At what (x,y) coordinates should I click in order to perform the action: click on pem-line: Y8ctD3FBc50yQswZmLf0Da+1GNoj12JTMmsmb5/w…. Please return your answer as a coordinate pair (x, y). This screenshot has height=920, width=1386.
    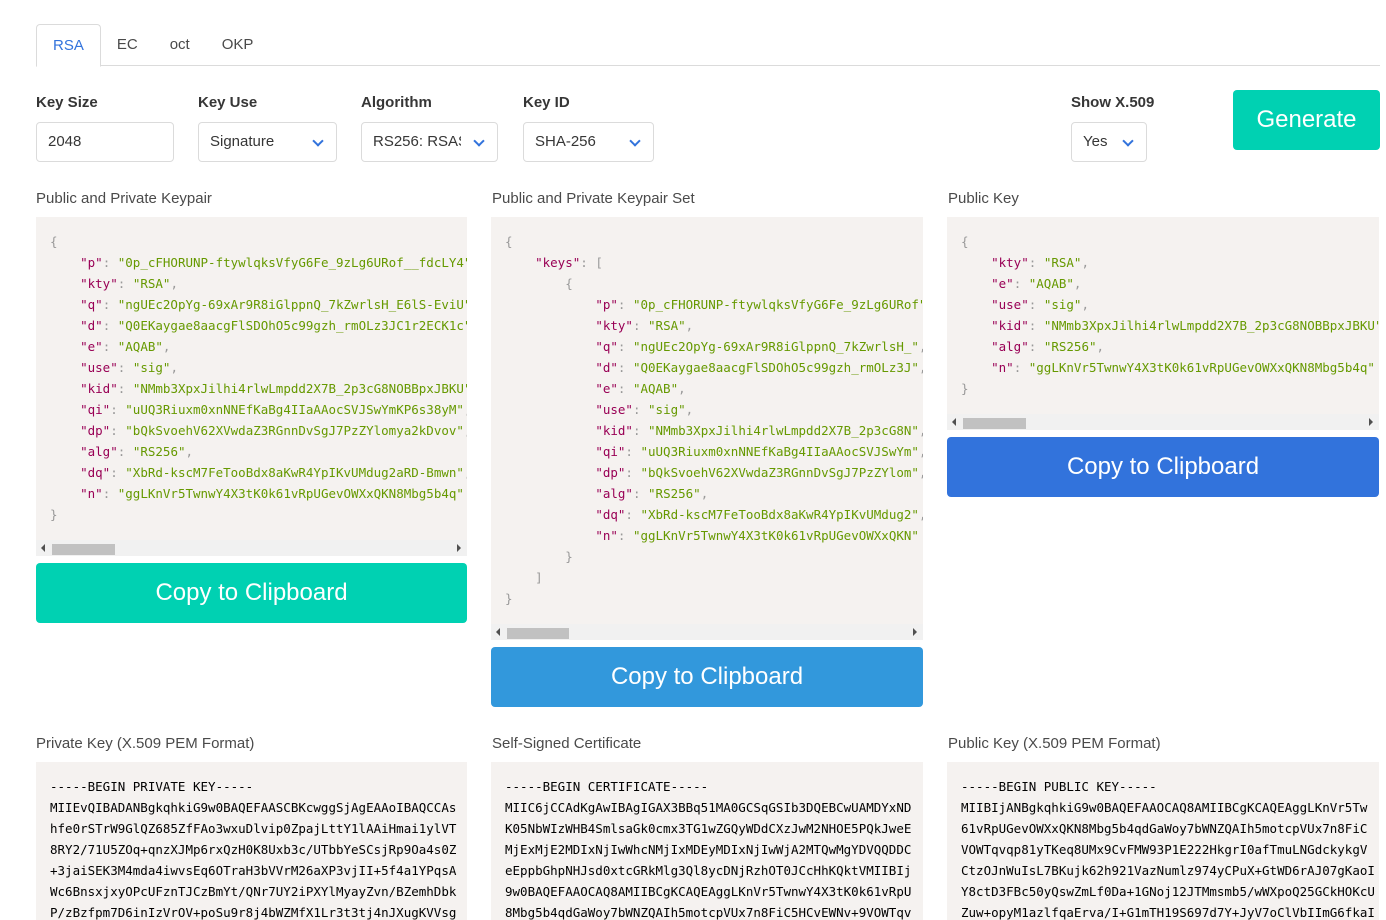
    Looking at the image, I should click on (1168, 891).